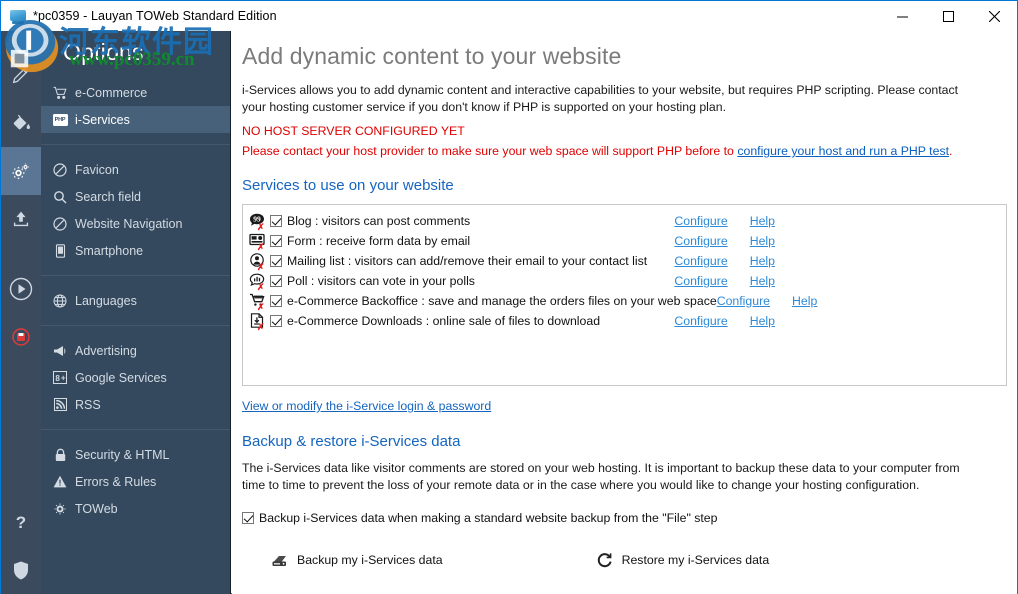  What do you see at coordinates (122, 454) in the screenshot?
I see `sidebar-item-label: Security & HTML` at bounding box center [122, 454].